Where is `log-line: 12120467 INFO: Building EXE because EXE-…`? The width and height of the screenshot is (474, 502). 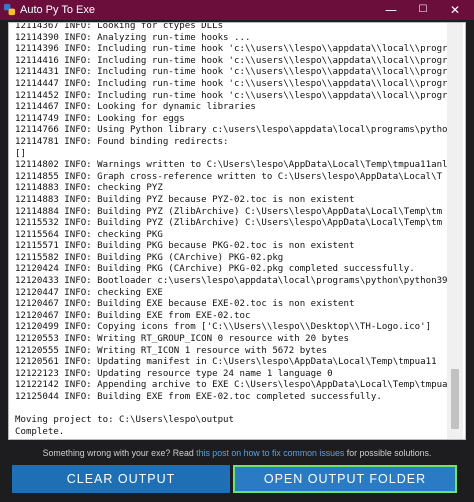
log-line: 12120467 INFO: Building EXE because EXE-… is located at coordinates (185, 304).